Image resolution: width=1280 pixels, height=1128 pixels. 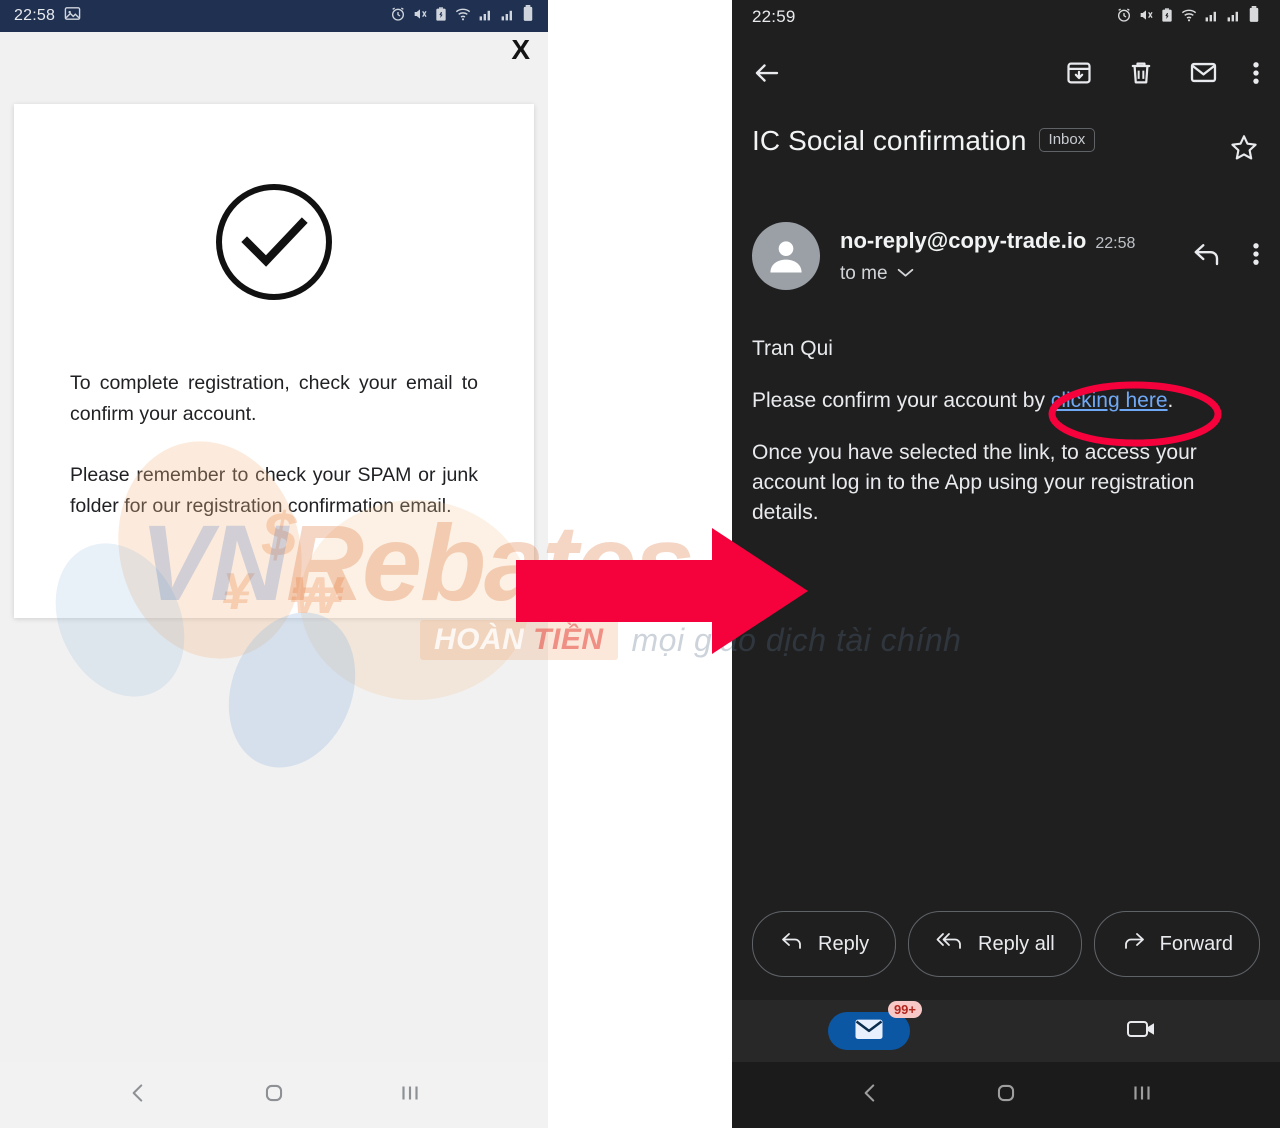 I want to click on right-status-time: 22:59, so click(x=774, y=16).